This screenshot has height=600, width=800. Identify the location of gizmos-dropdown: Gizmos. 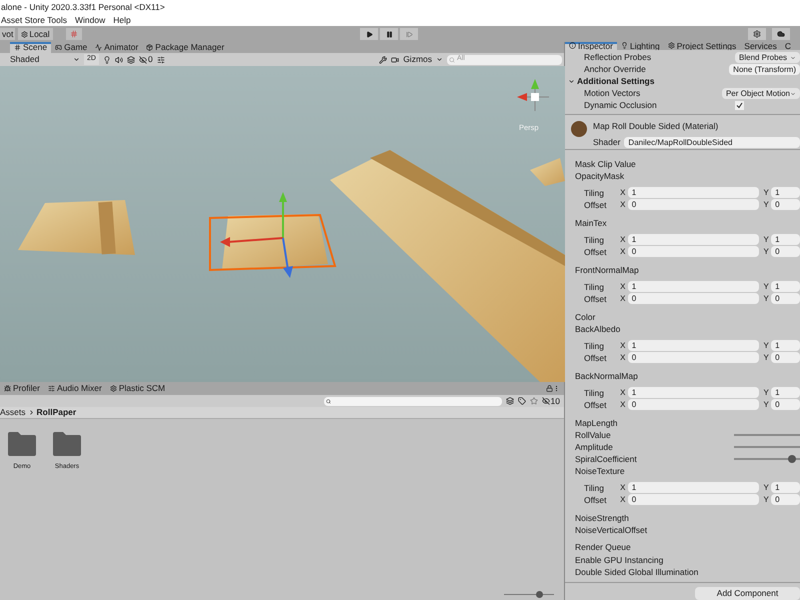
(417, 59).